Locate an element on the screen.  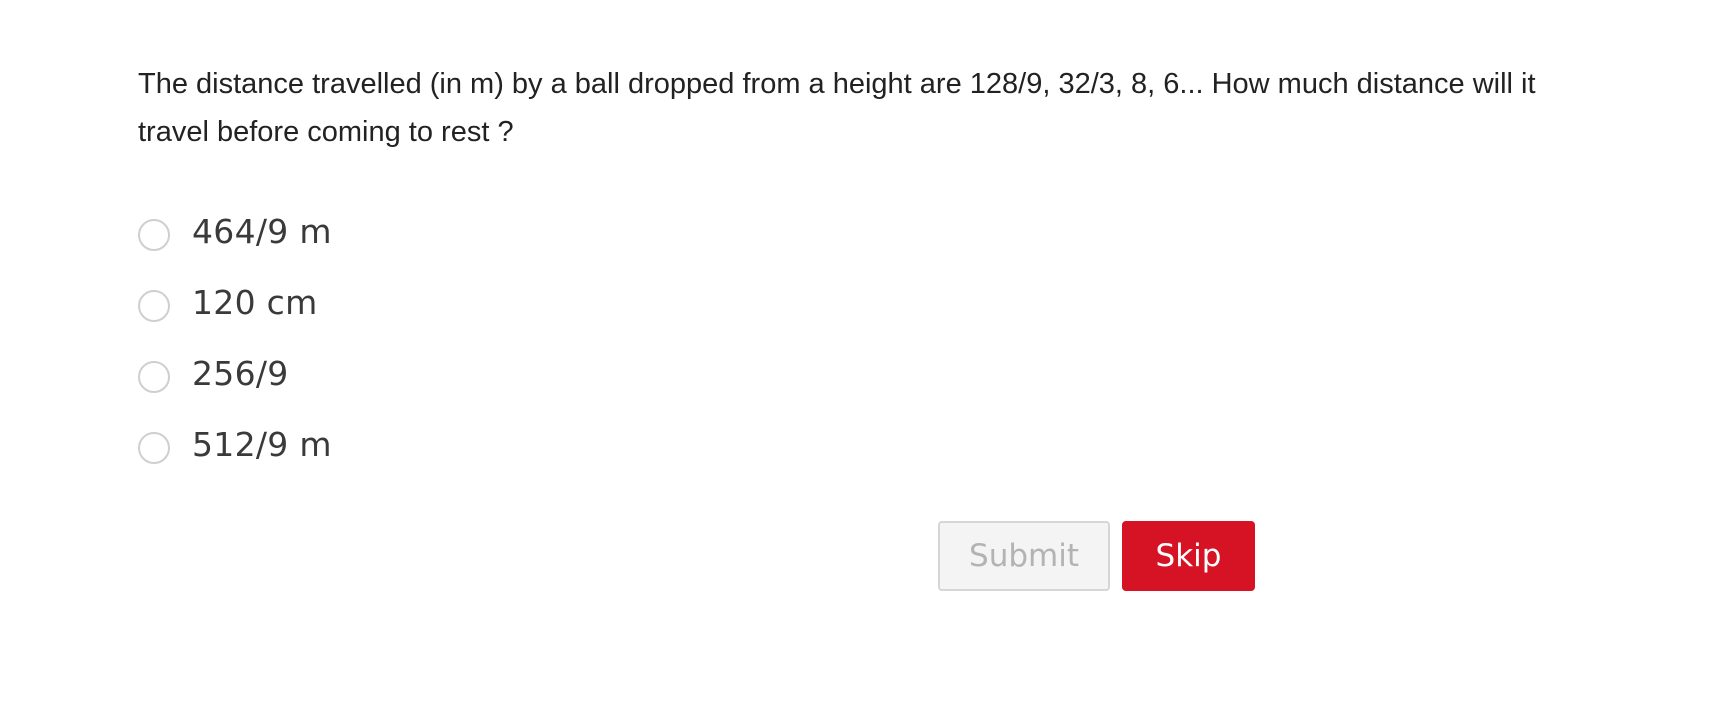
answer-option-label: 464/9 m is located at coordinates (262, 231).